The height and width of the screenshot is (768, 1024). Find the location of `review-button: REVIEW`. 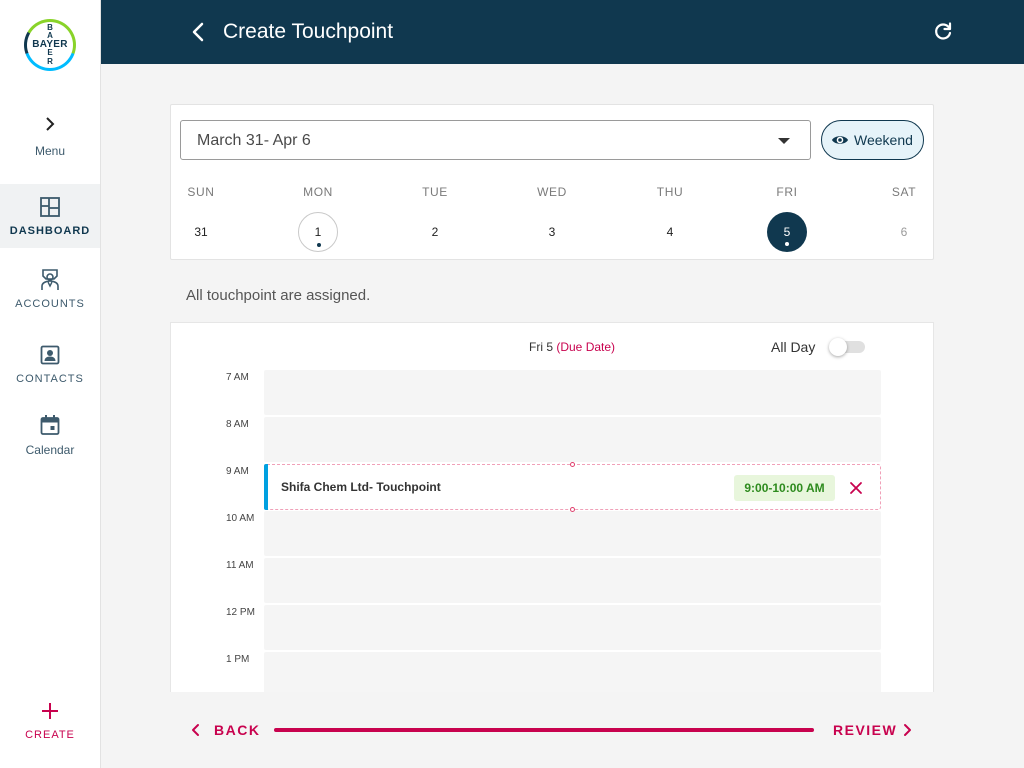

review-button: REVIEW is located at coordinates (878, 730).